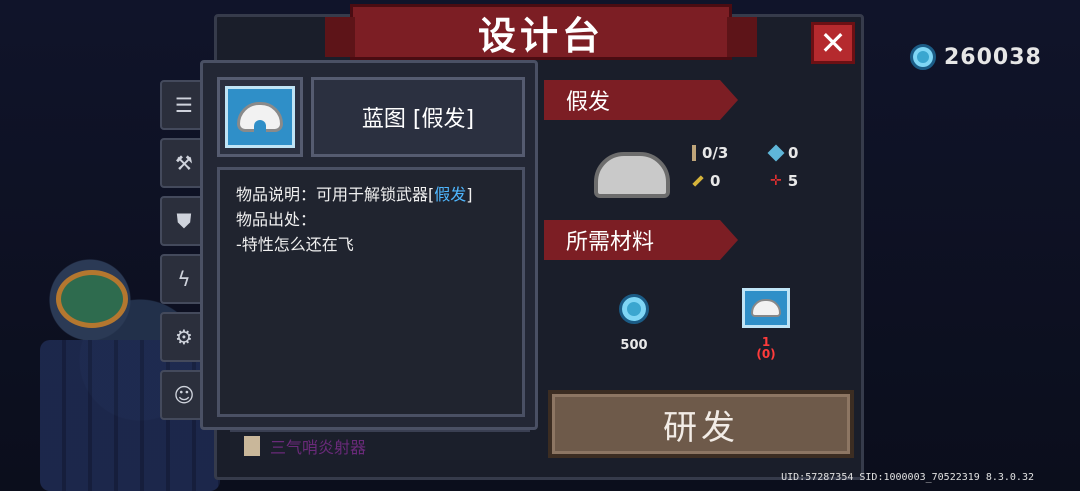 The image size is (1080, 491). I want to click on materials-banner: 所需材料, so click(641, 240).